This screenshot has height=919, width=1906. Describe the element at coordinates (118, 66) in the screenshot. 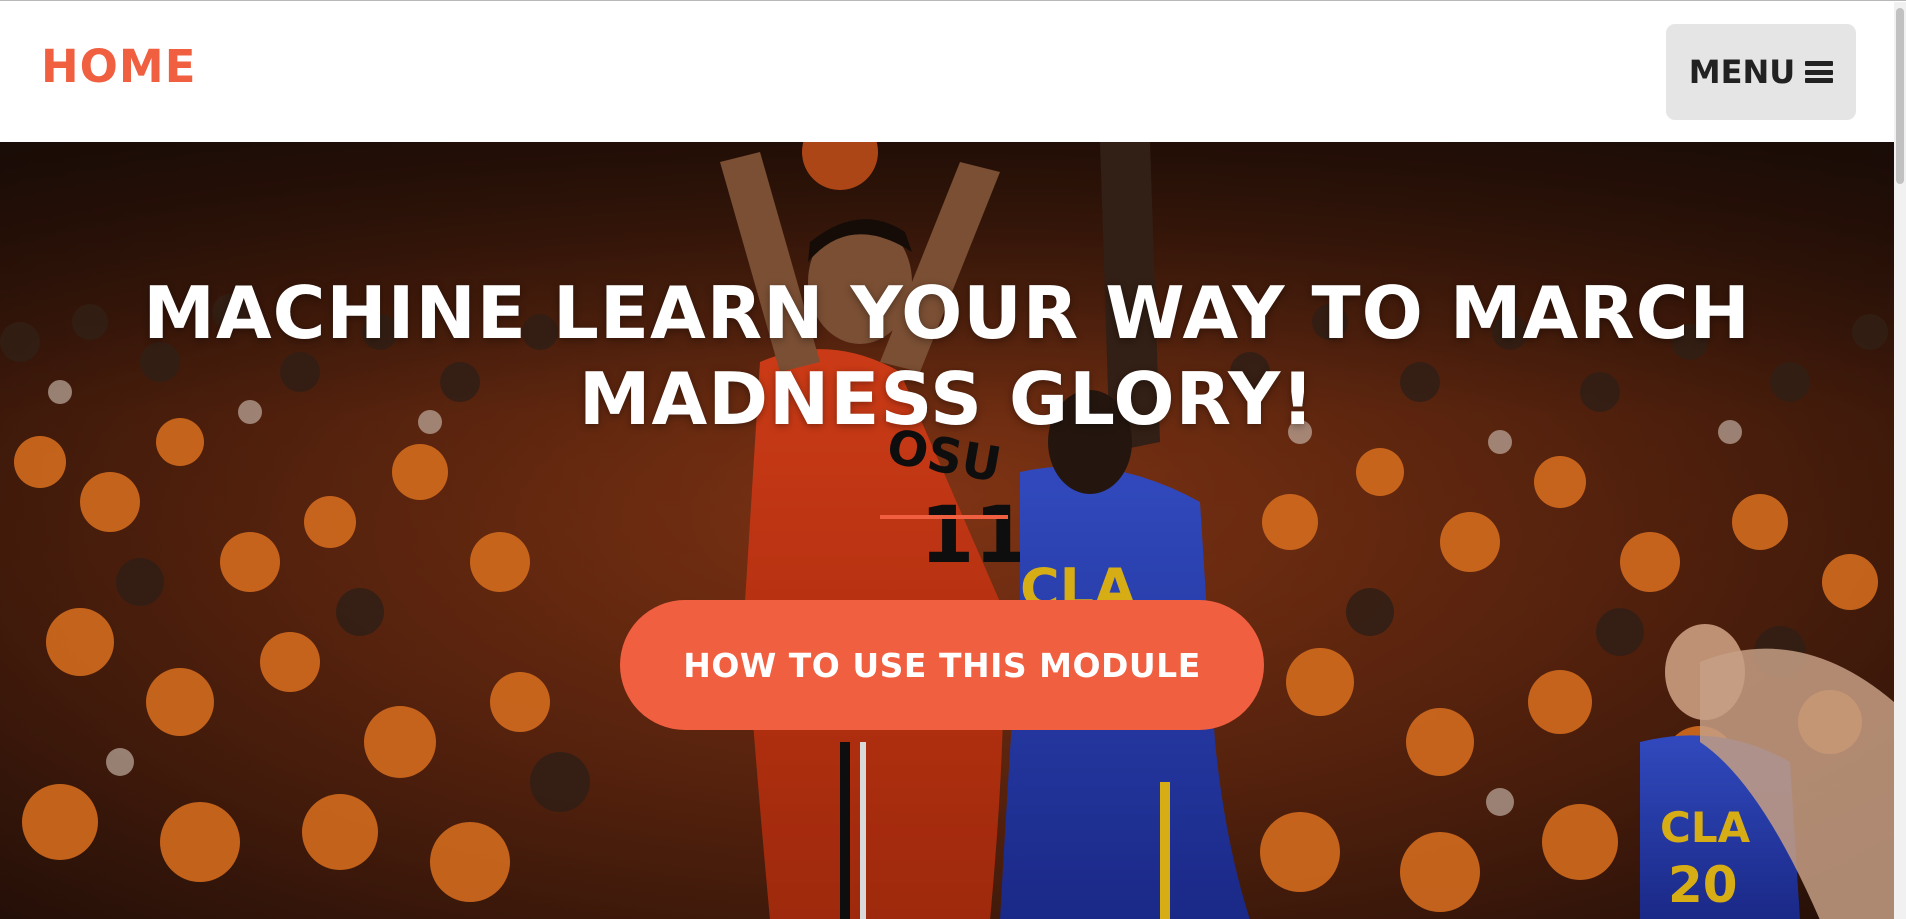

I see `home-link: HOME` at that location.